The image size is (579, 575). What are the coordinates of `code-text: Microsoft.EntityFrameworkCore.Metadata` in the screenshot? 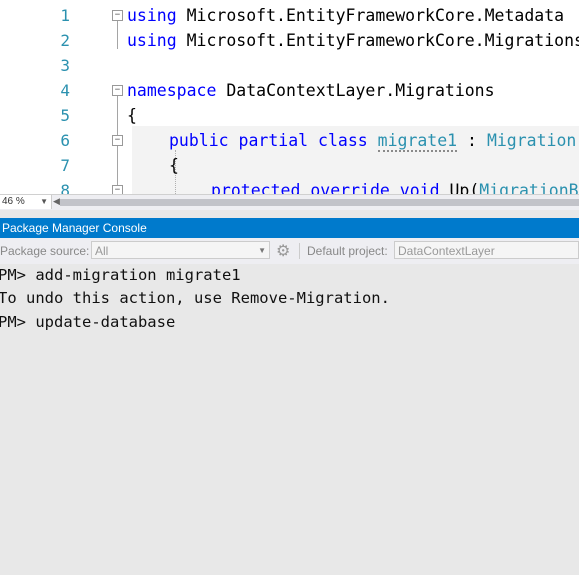 It's located at (370, 15).